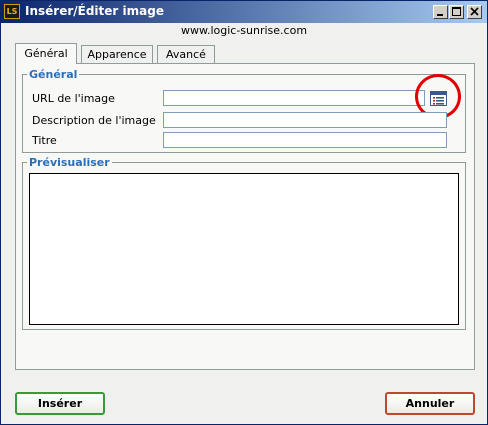 Image resolution: width=488 pixels, height=425 pixels. What do you see at coordinates (244, 31) in the screenshot?
I see `url-bar: www.logic-sunrise.com` at bounding box center [244, 31].